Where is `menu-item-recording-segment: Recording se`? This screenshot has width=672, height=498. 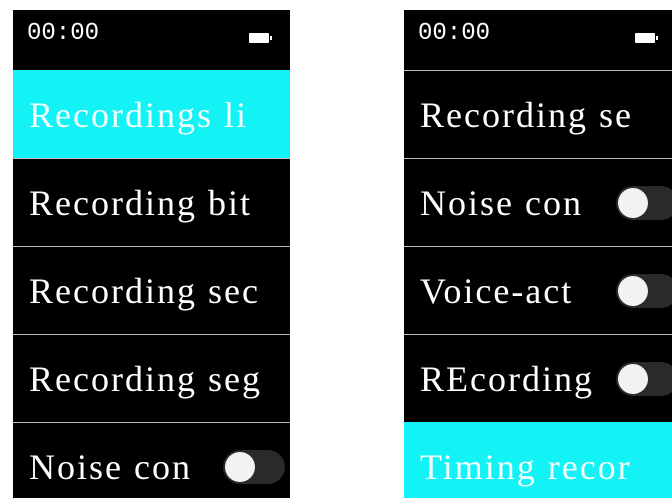
menu-item-recording-segment: Recording se is located at coordinates (538, 114).